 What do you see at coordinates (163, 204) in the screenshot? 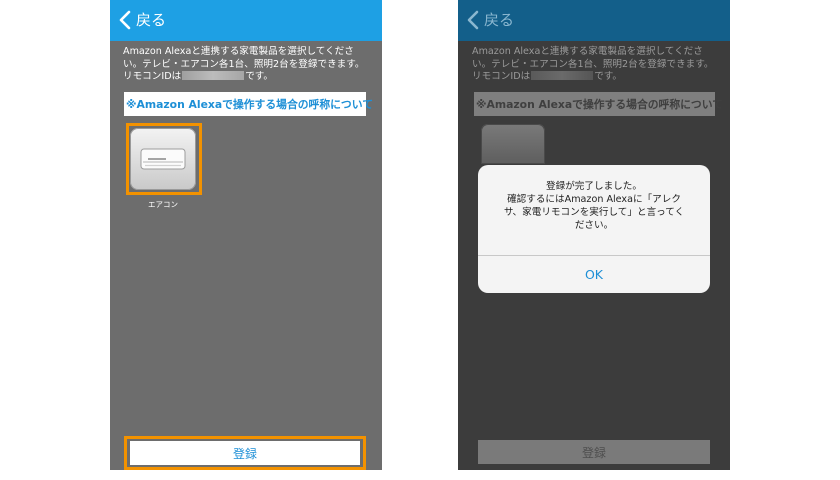
I see `device-label: エアコン` at bounding box center [163, 204].